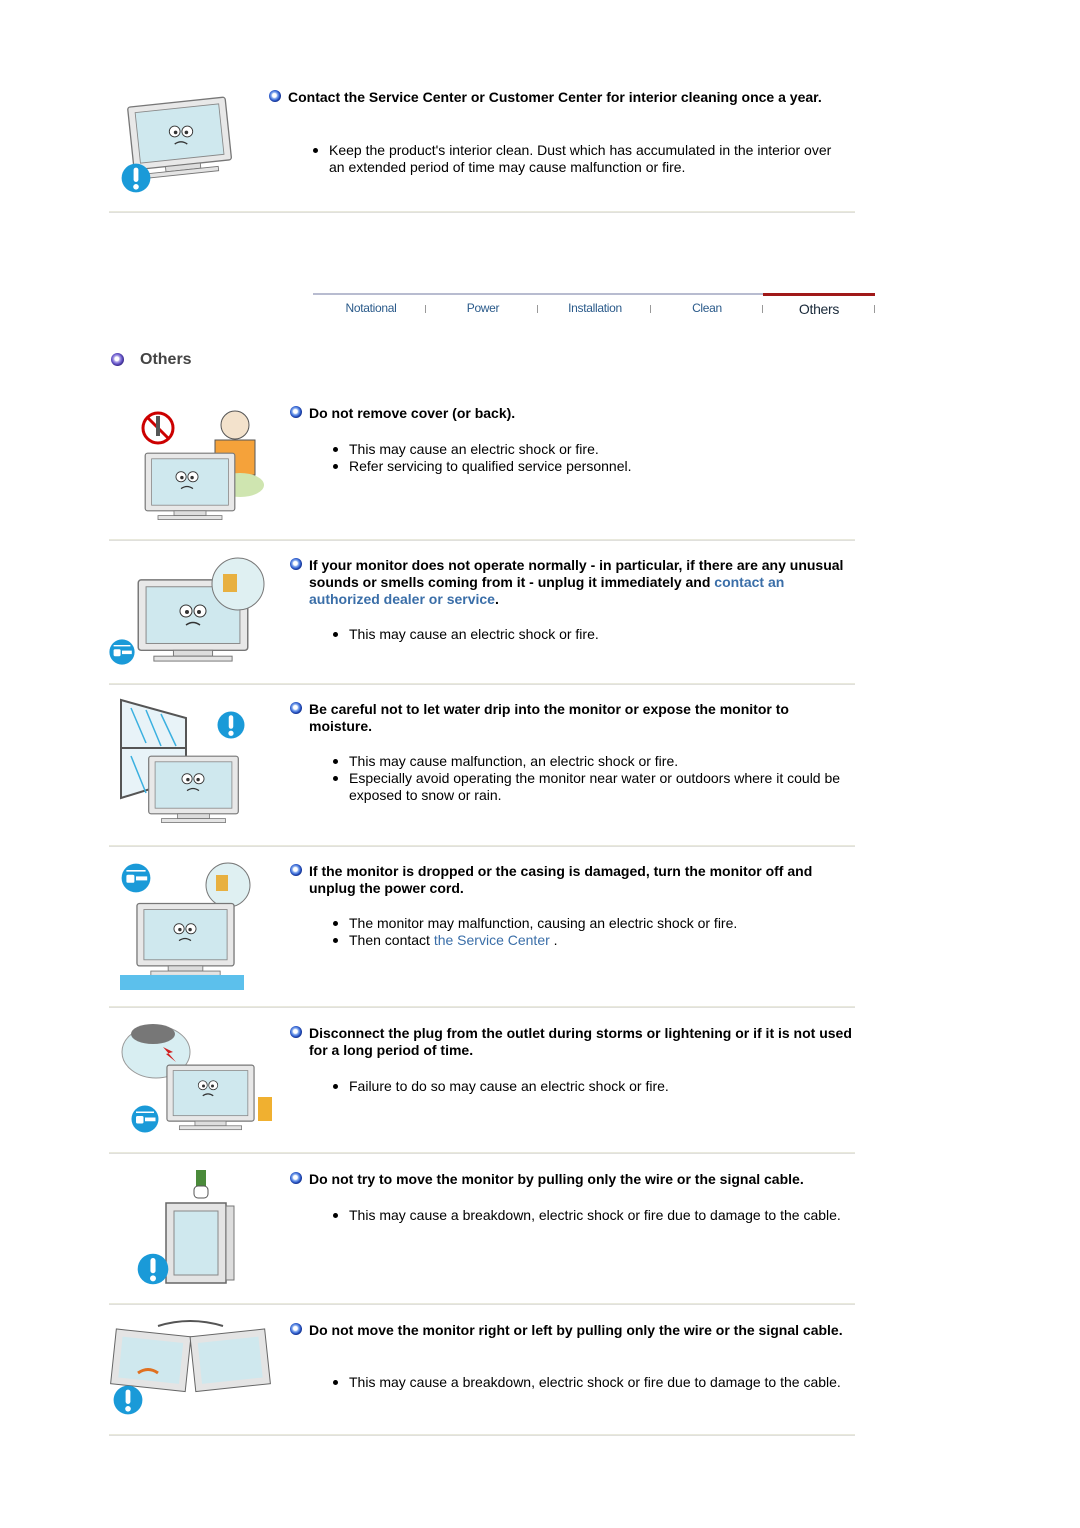 Image resolution: width=1080 pixels, height=1528 pixels. What do you see at coordinates (198, 926) in the screenshot?
I see `dropped-monitor-illustration` at bounding box center [198, 926].